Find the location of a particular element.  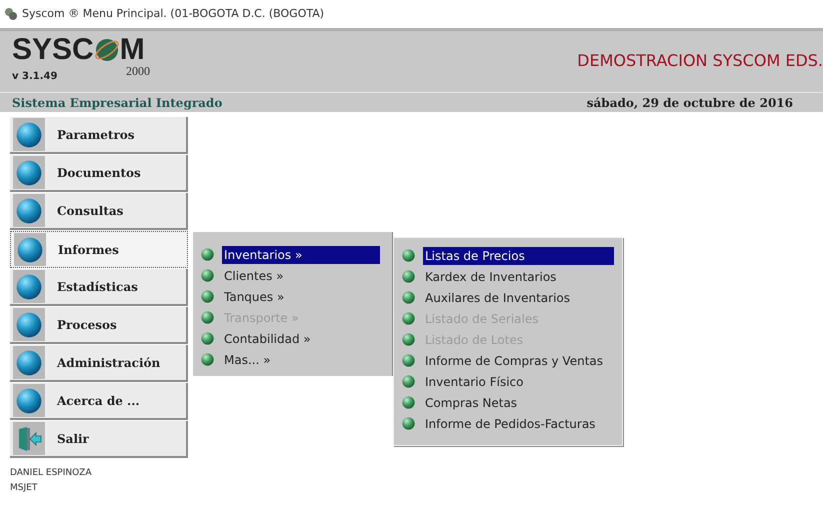

menu-item: Inventario Físico is located at coordinates (518, 381).